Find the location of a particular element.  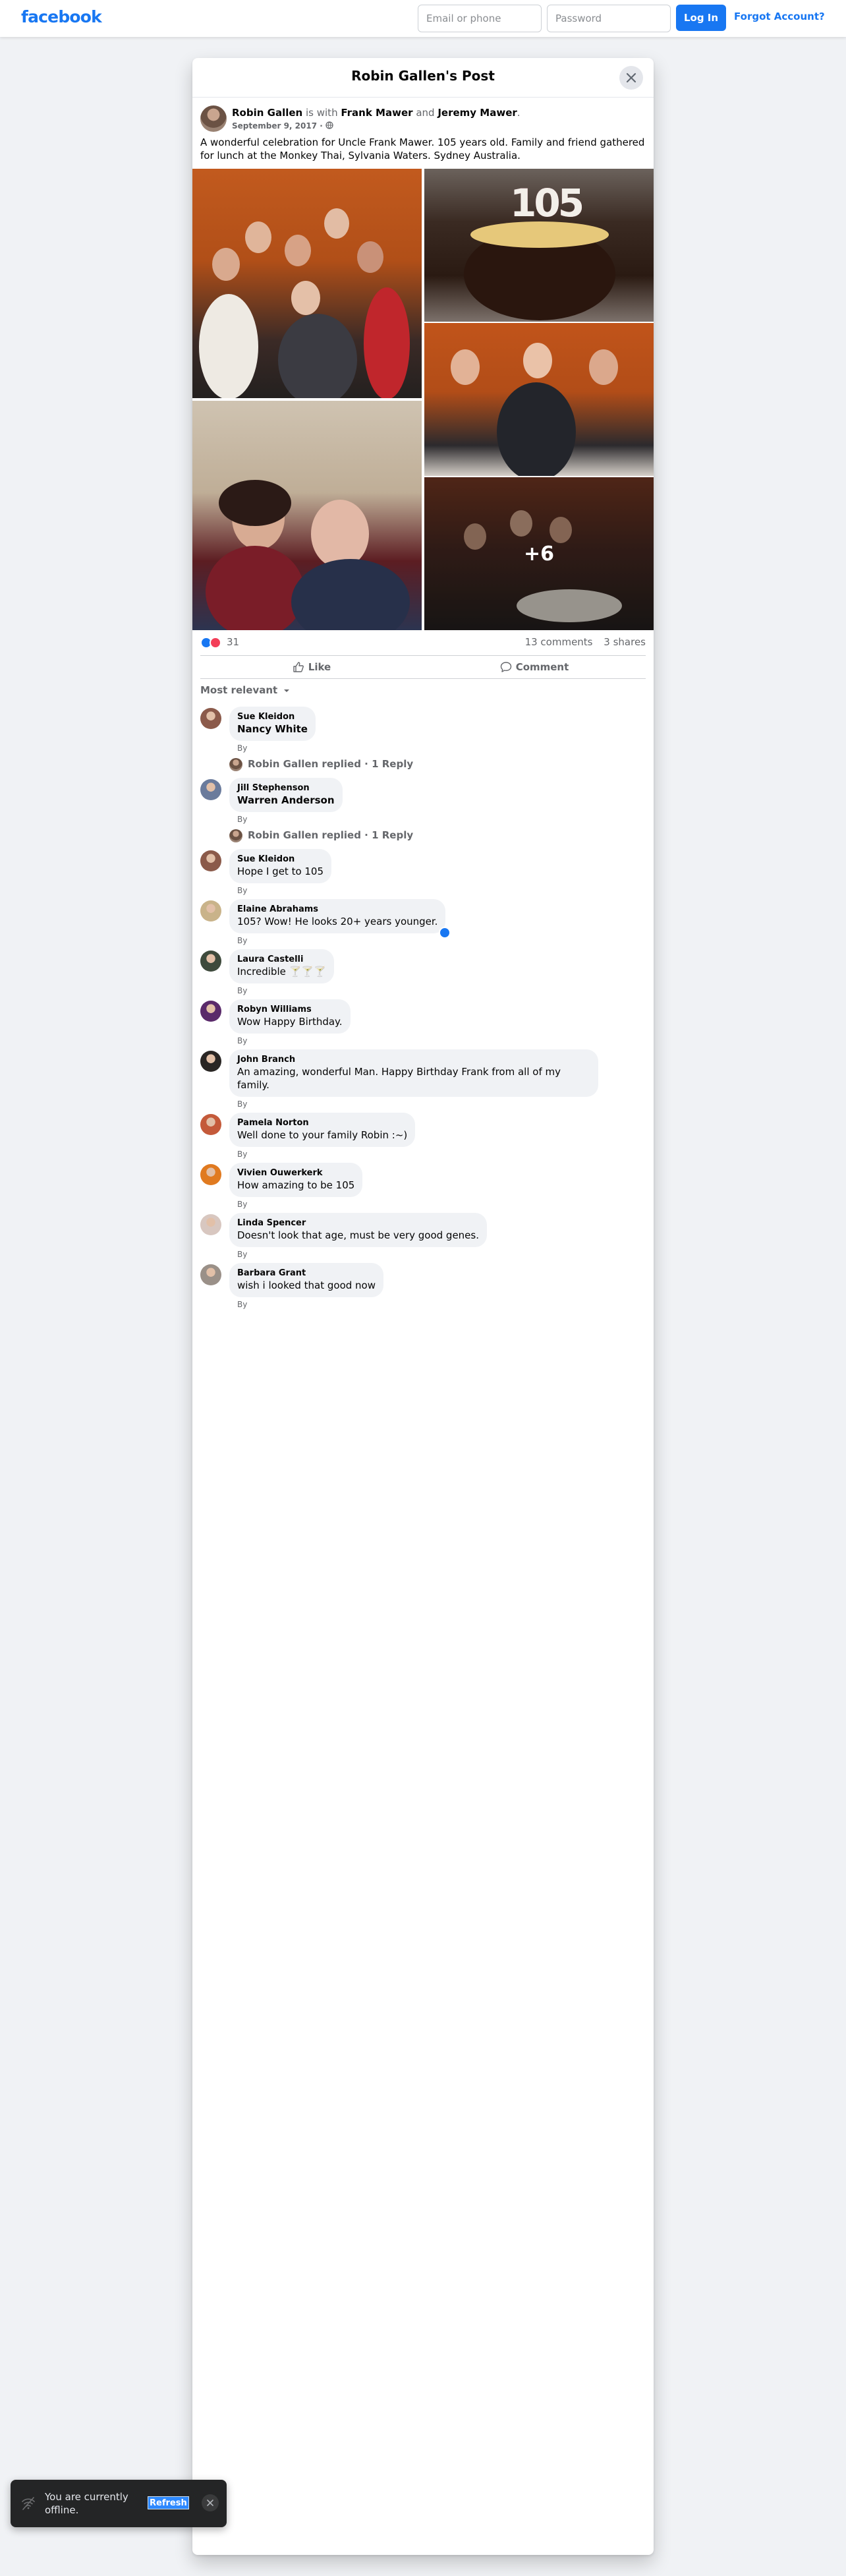

stats-right: 13 comments 3 shares is located at coordinates (581, 642).